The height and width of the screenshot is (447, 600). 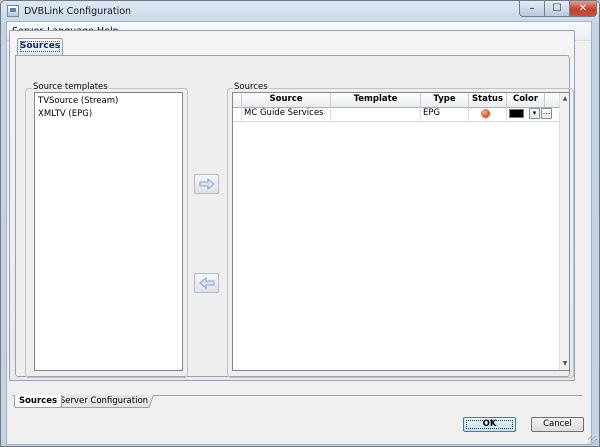 I want to click on source-templates-label: Source templates, so click(x=70, y=87).